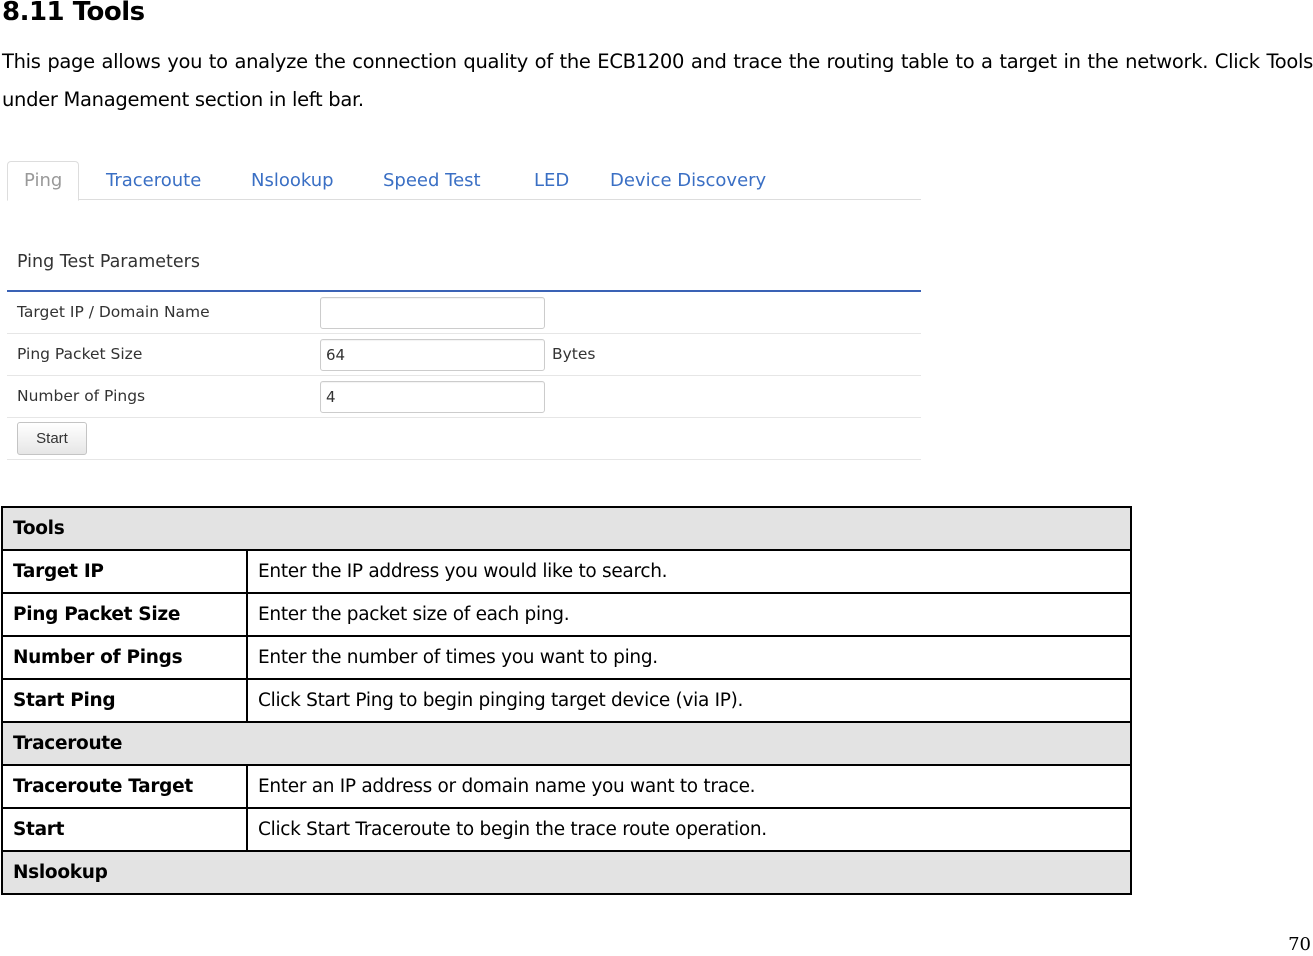  Describe the element at coordinates (124, 829) in the screenshot. I see `row-key: Start` at that location.